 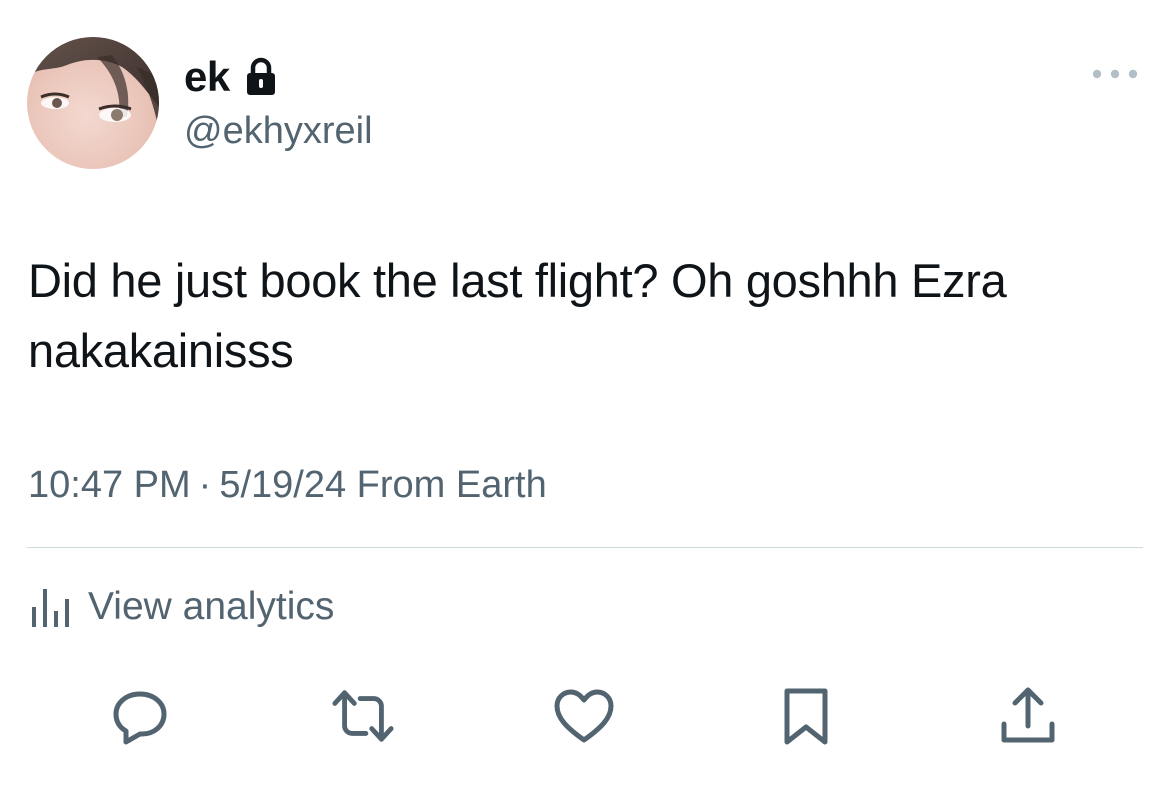 I want to click on like-button, so click(x=584, y=716).